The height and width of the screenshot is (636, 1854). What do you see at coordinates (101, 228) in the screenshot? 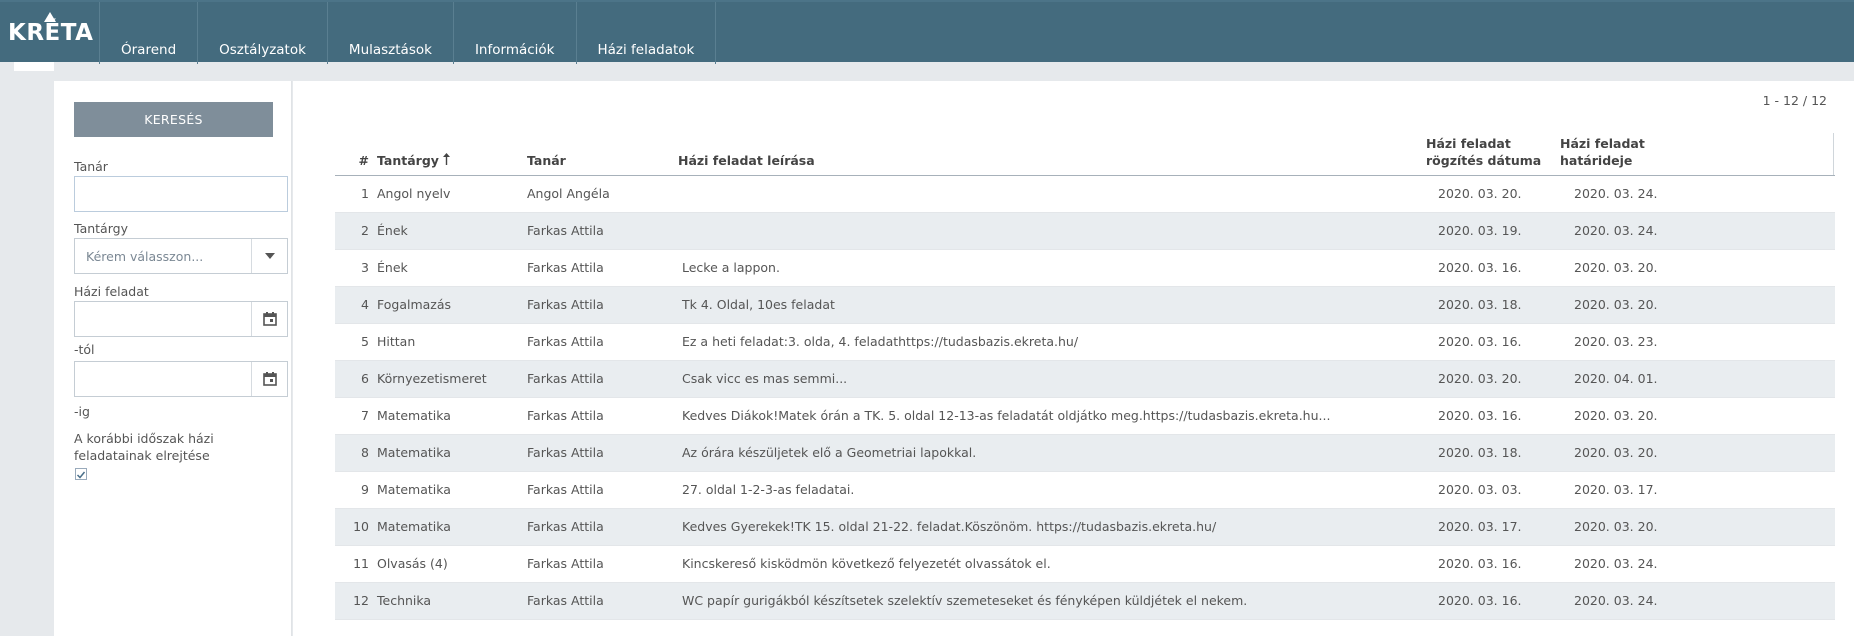
I see `subject-label: Tantárgy` at bounding box center [101, 228].